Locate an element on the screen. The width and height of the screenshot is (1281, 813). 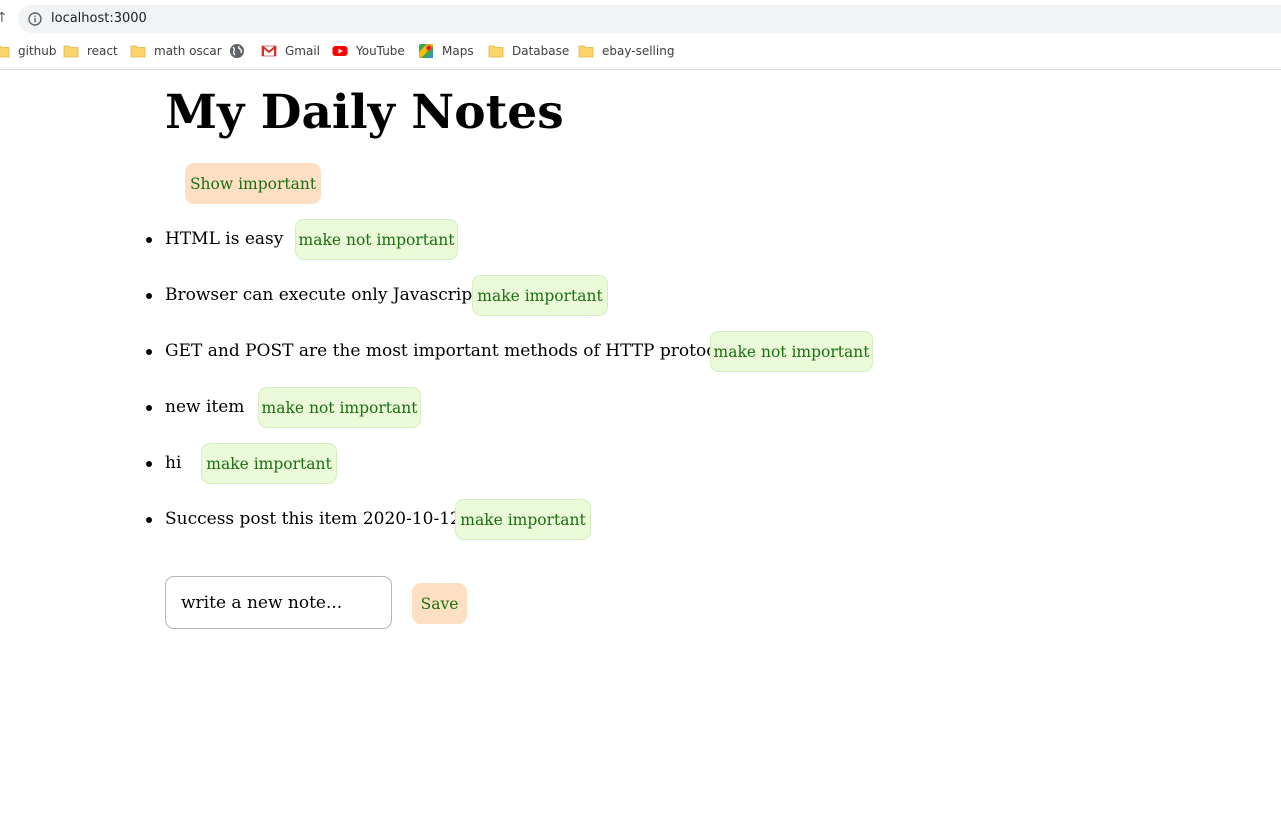
bookmark-math-oscar: math oscar is located at coordinates (176, 51).